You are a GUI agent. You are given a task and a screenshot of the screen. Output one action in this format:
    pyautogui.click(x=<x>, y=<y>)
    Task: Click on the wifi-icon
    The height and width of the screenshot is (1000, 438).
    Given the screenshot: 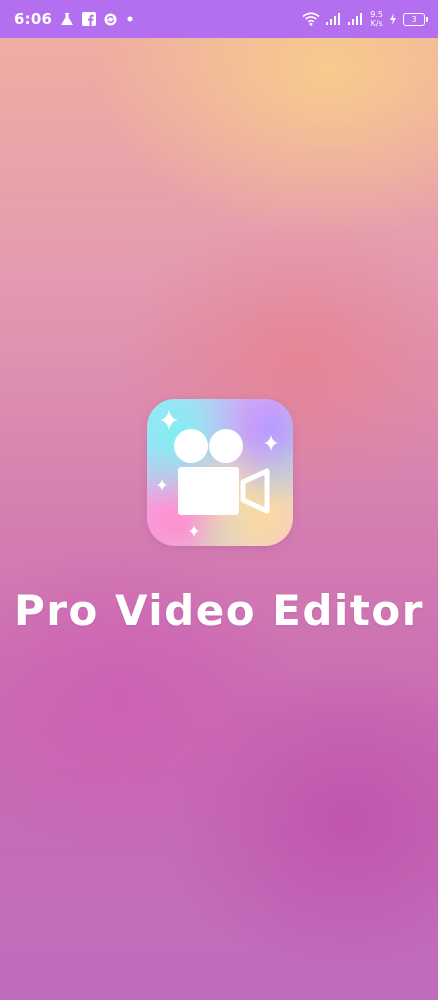 What is the action you would take?
    pyautogui.click(x=311, y=19)
    